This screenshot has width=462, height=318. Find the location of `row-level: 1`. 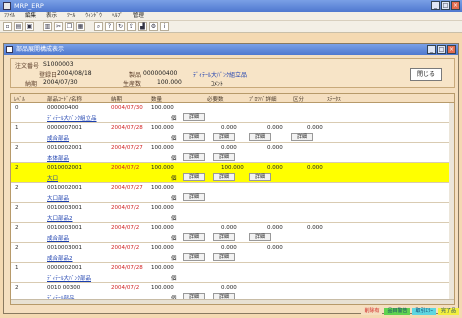

row-level: 1 is located at coordinates (17, 268).